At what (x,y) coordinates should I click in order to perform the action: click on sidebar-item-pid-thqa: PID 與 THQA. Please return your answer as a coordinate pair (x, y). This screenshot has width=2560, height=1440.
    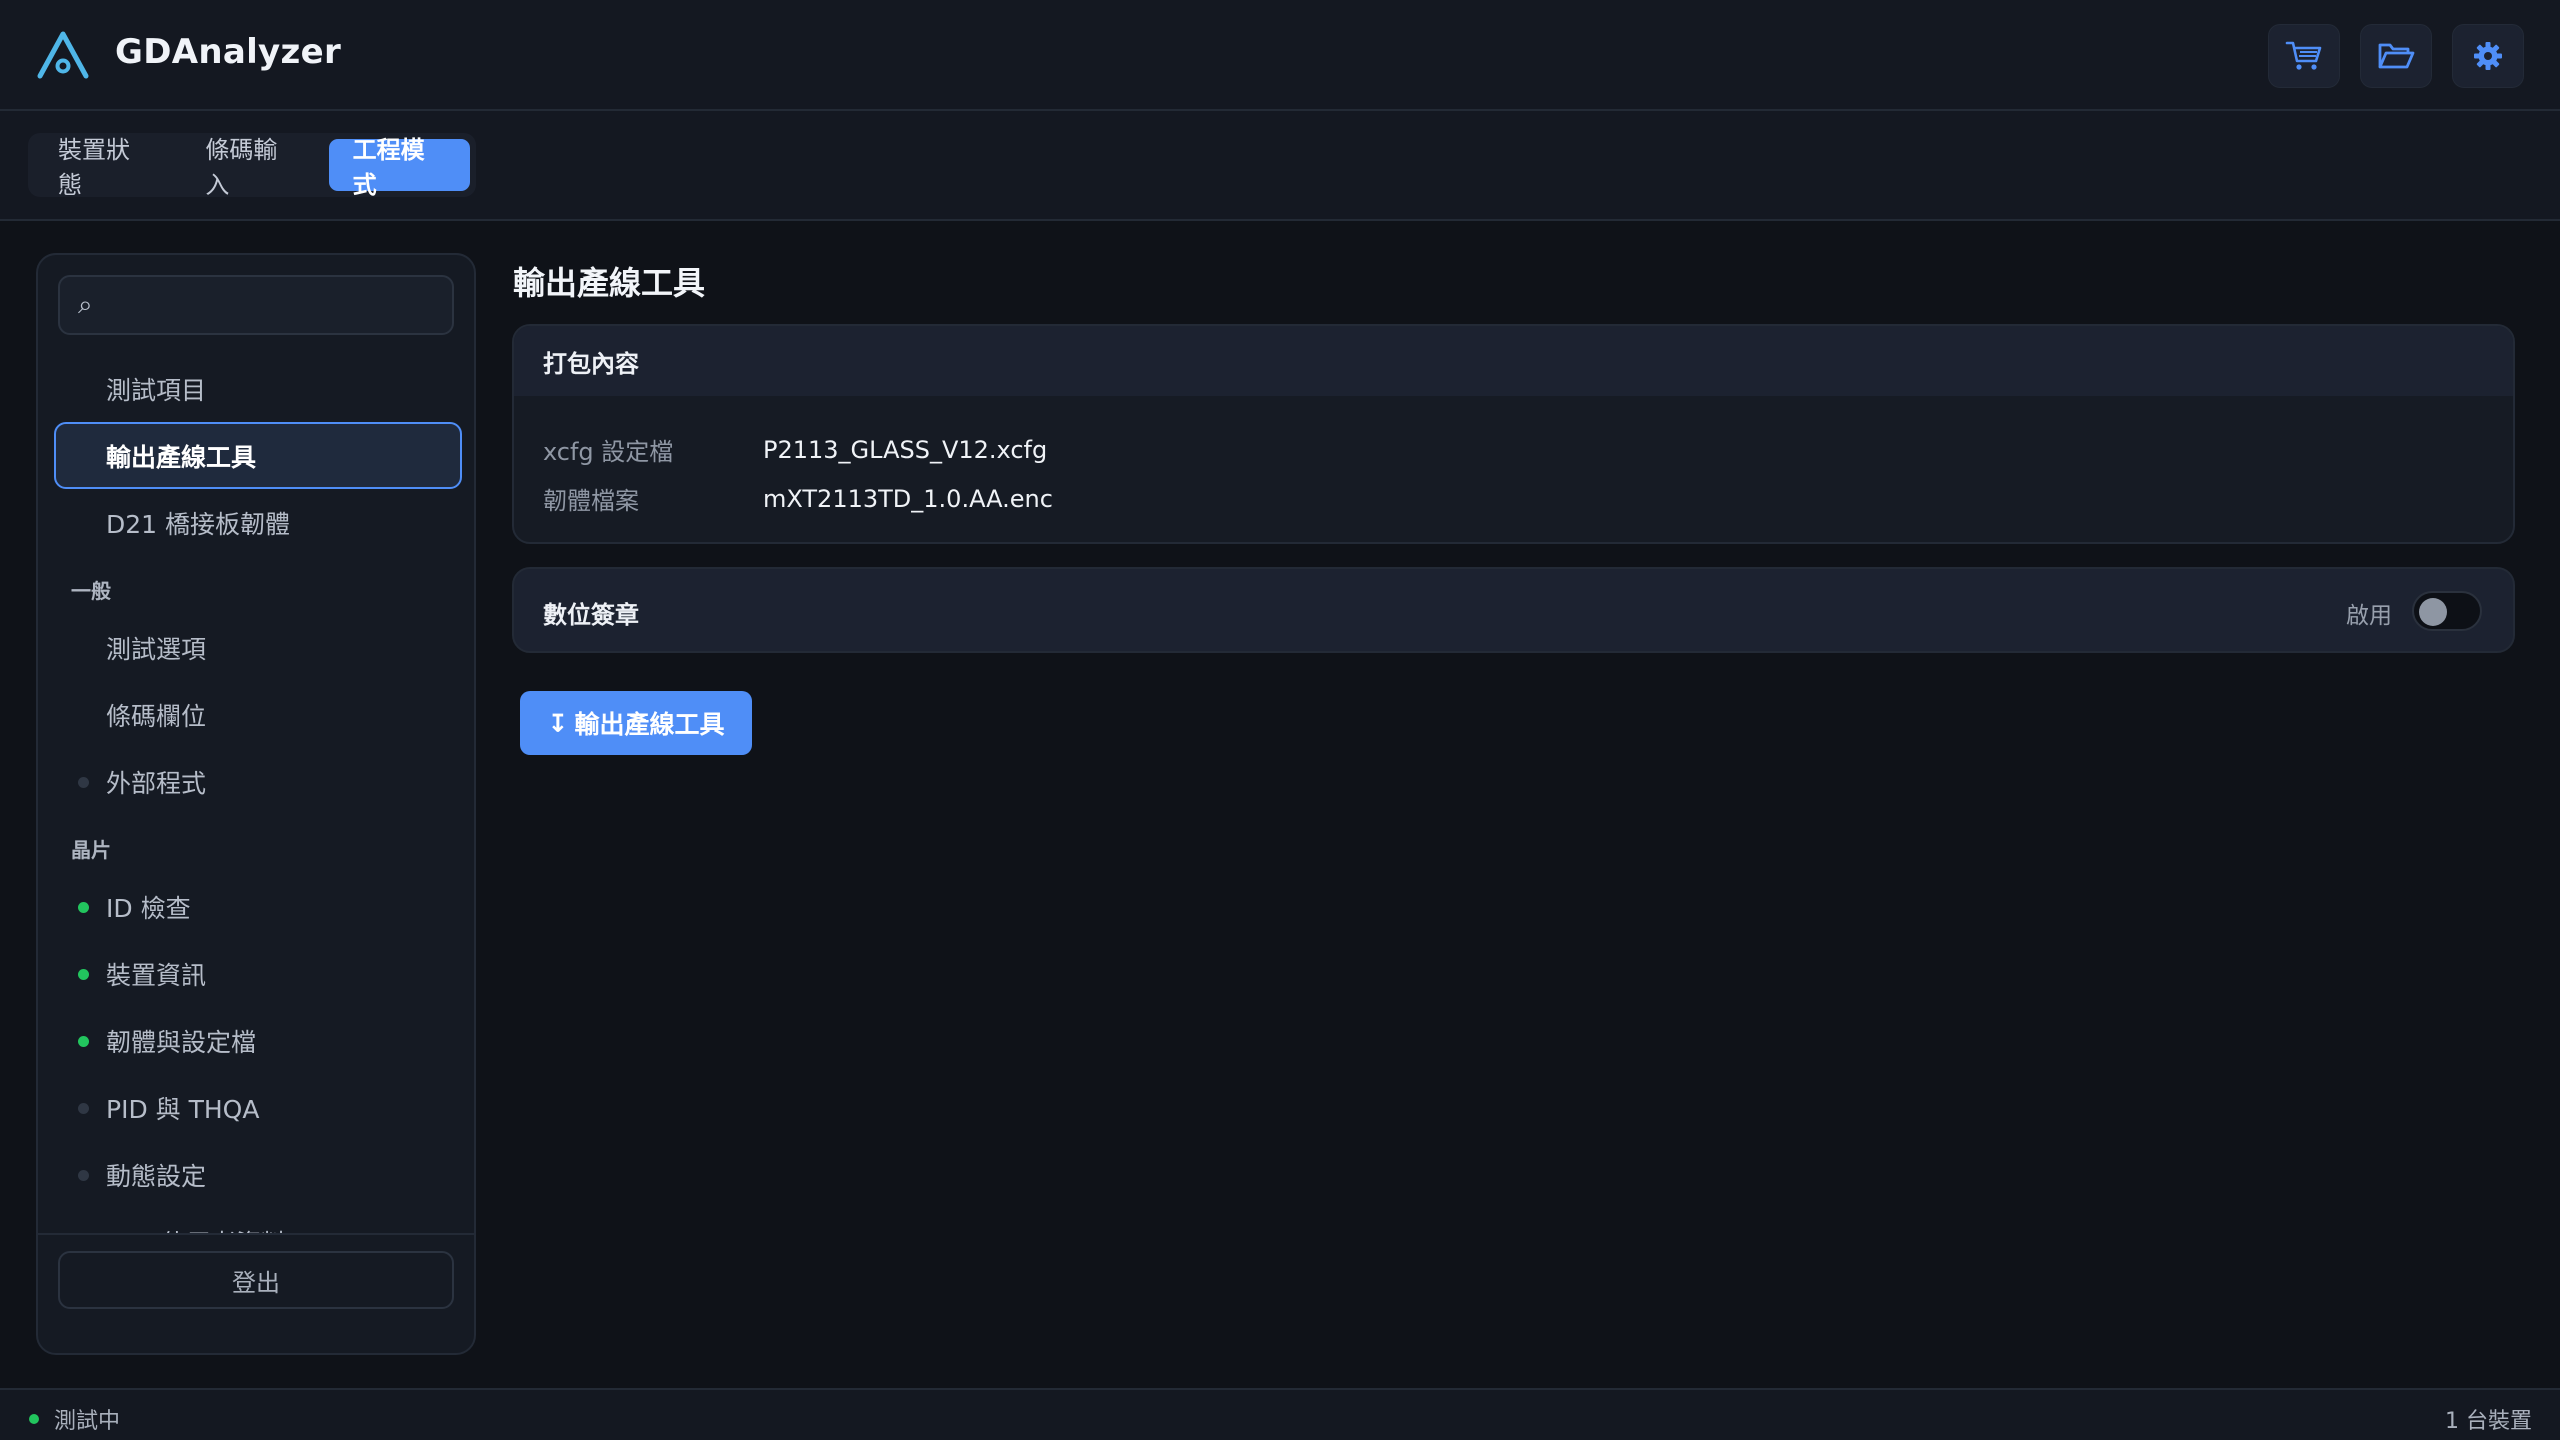
    Looking at the image, I should click on (256, 1107).